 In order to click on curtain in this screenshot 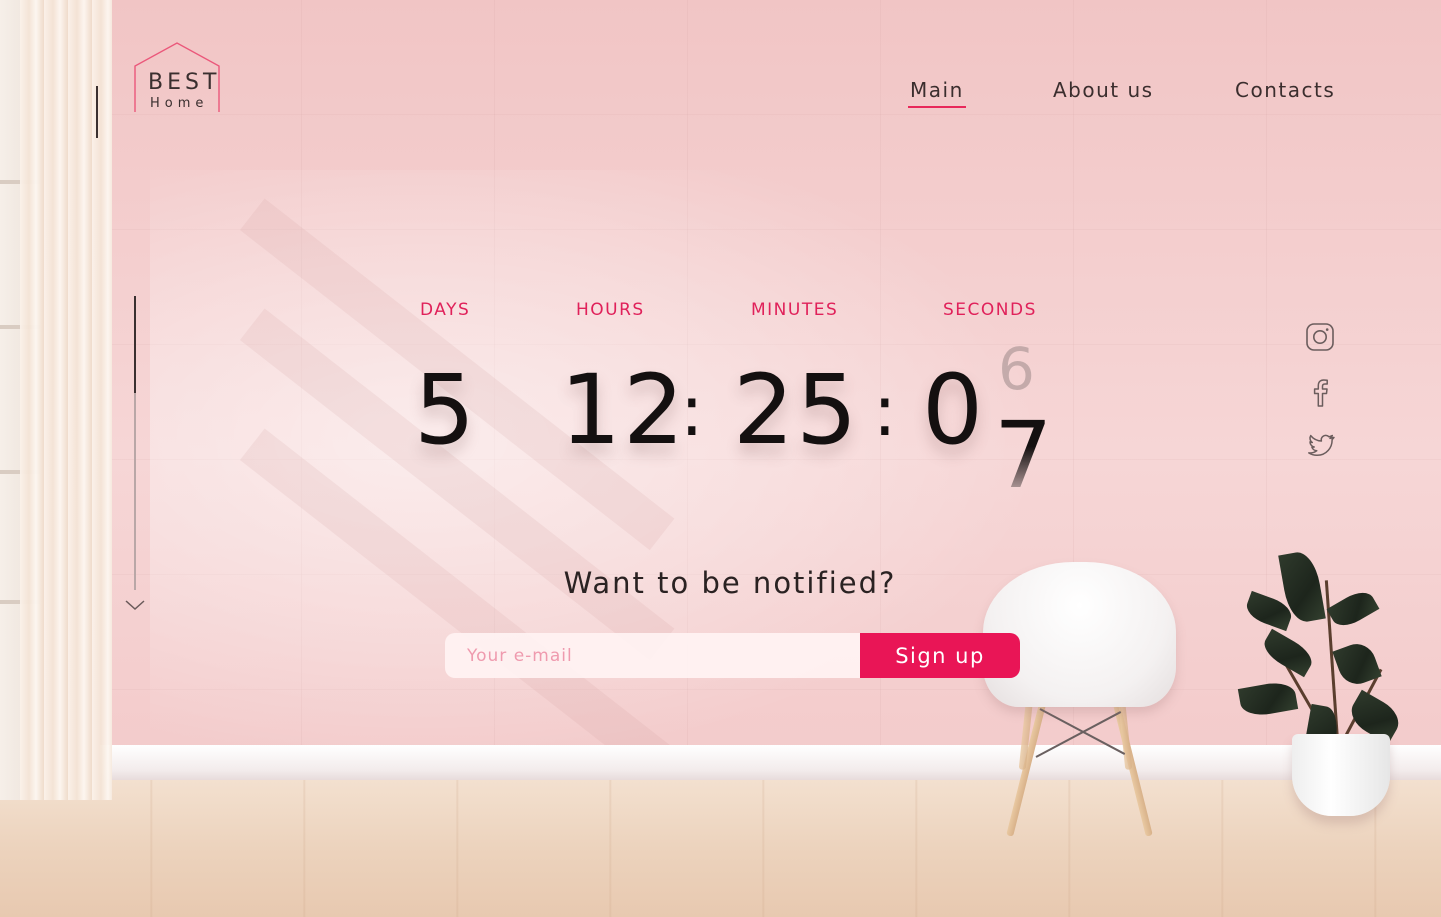, I will do `click(66, 400)`.